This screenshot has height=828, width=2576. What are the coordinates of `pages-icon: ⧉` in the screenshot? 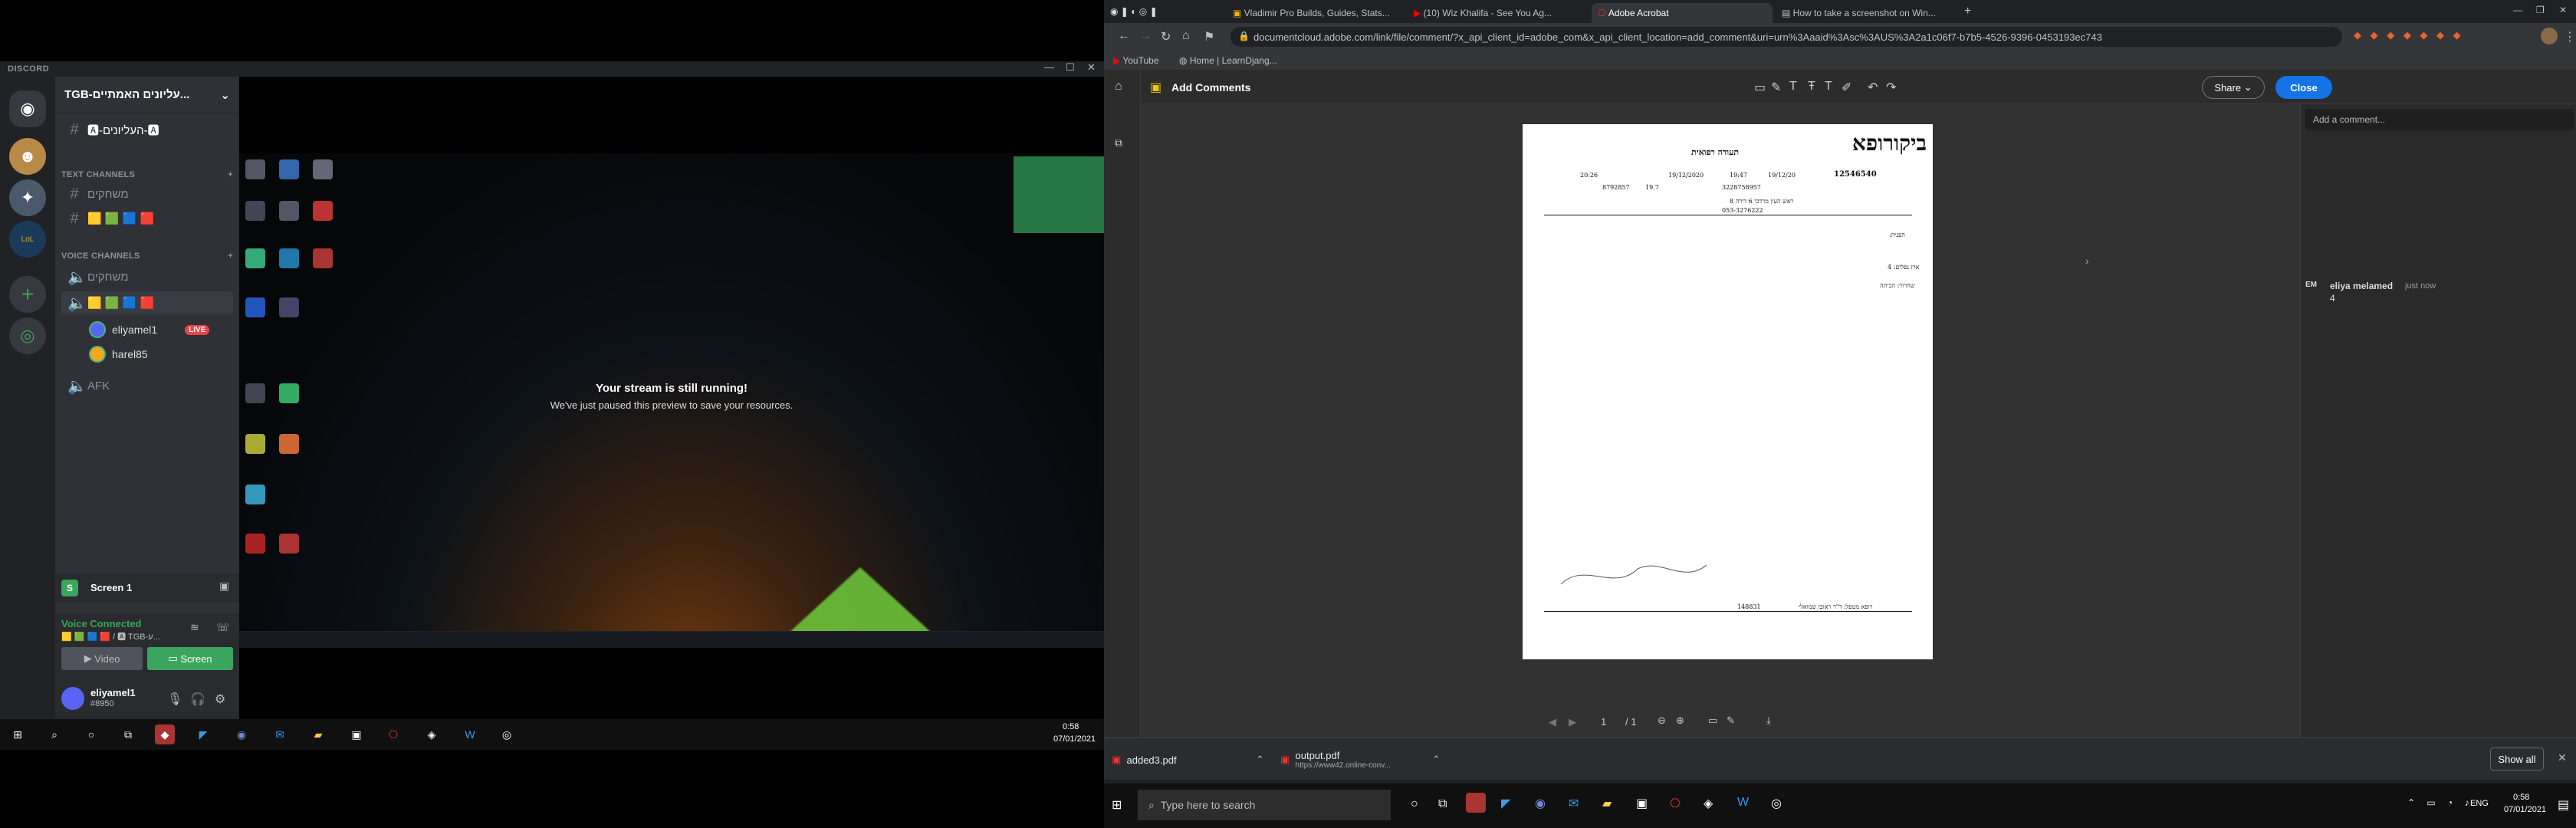 It's located at (1119, 143).